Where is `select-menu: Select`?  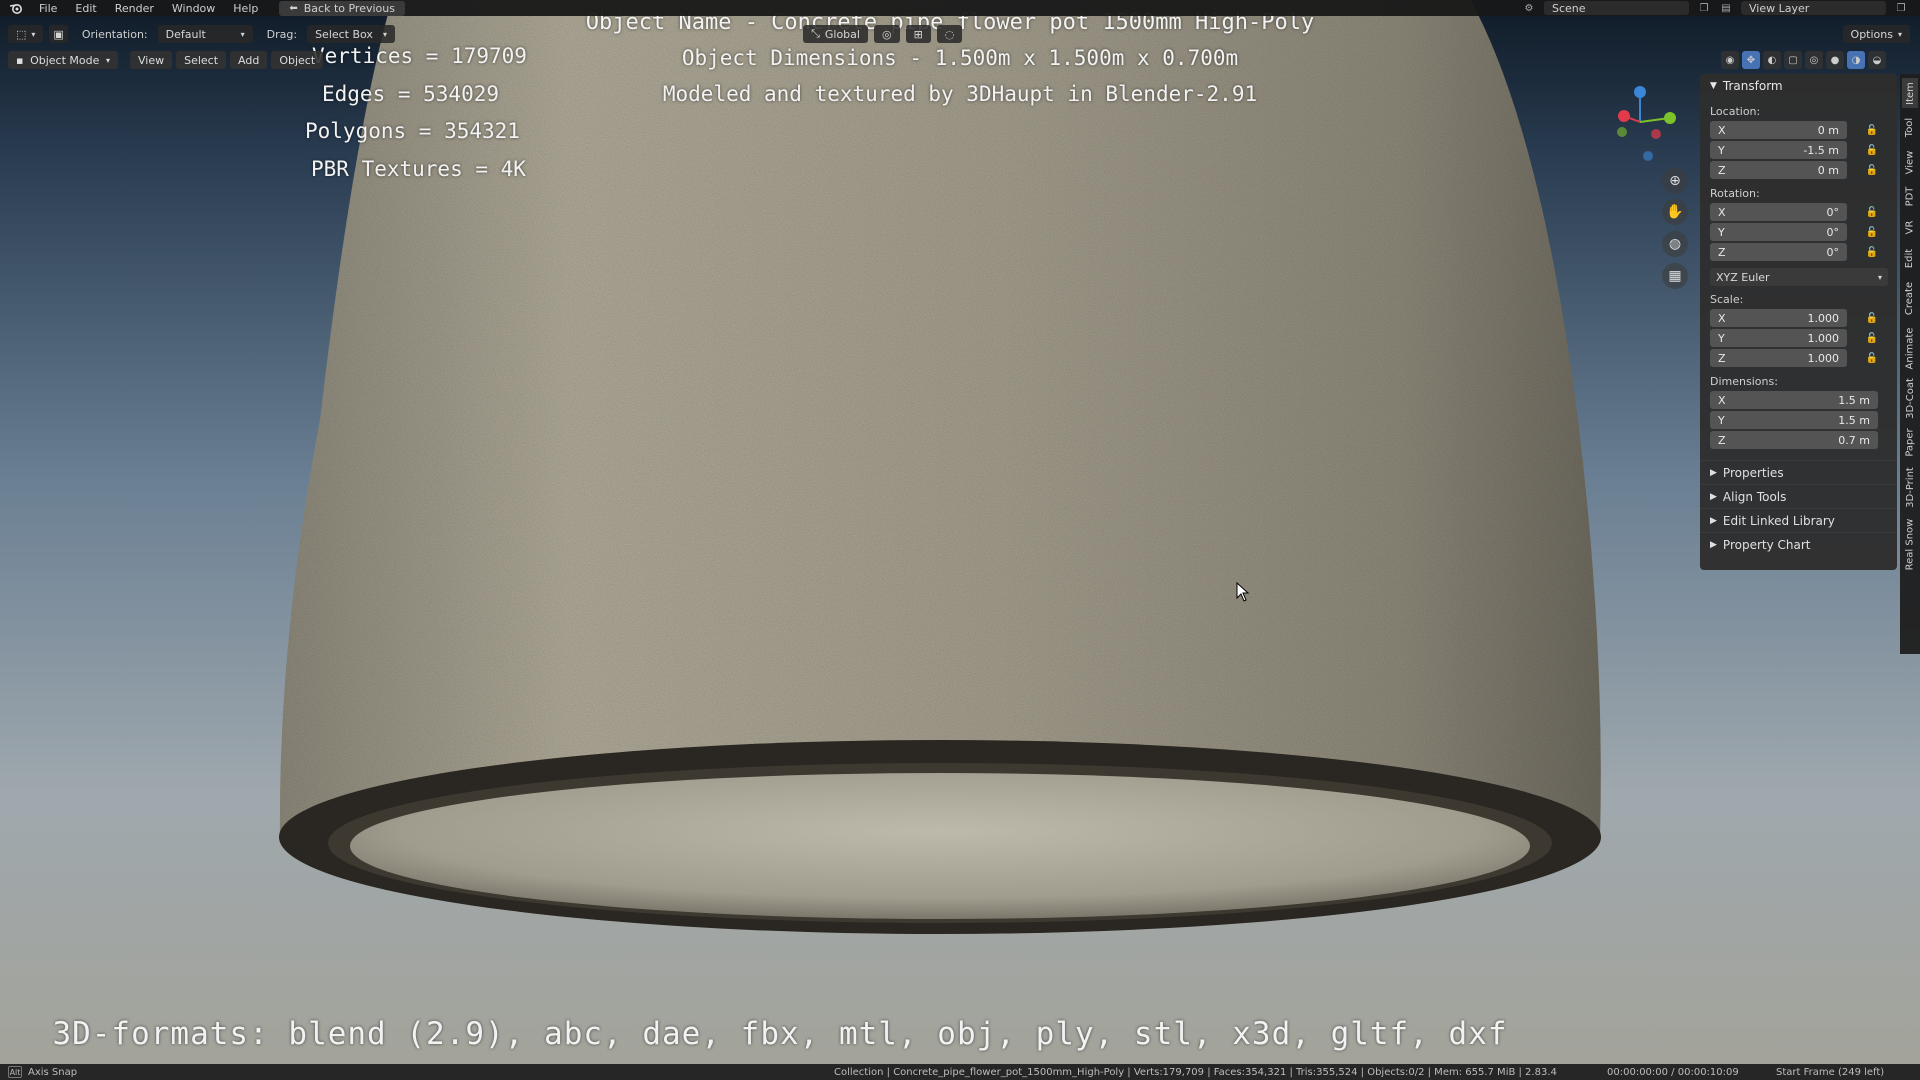
select-menu: Select is located at coordinates (201, 60).